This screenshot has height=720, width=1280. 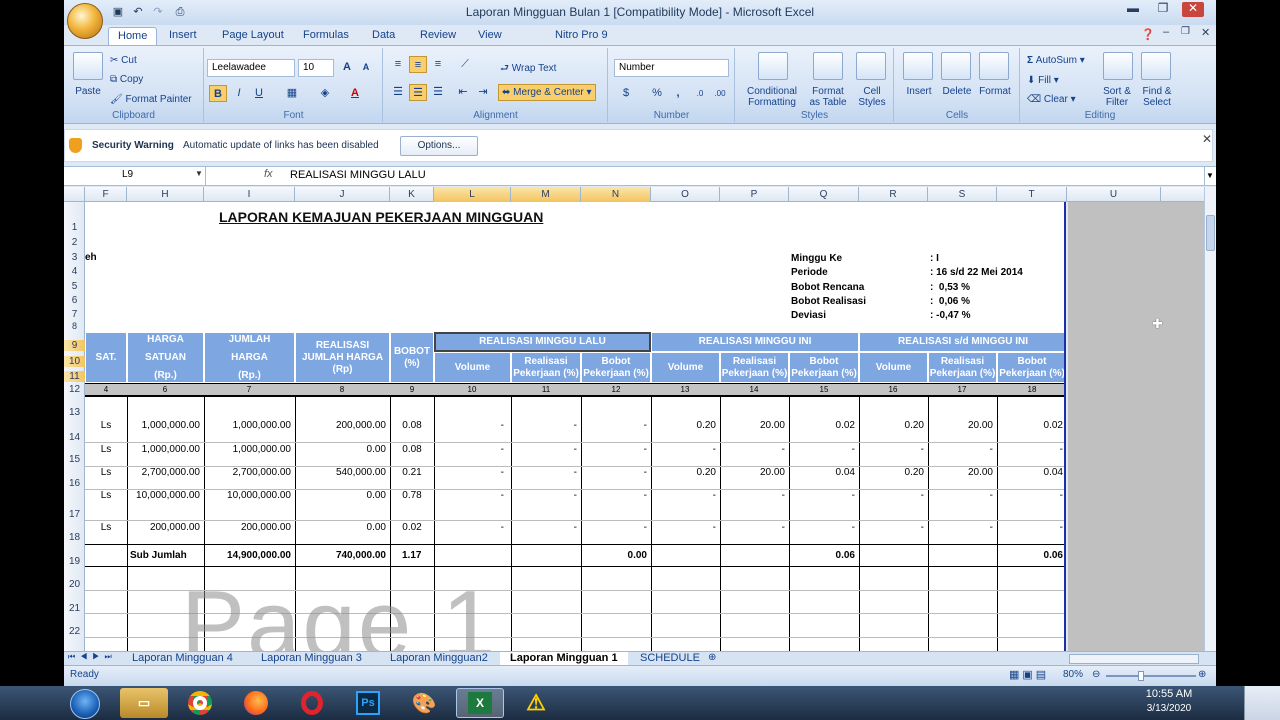 What do you see at coordinates (74, 242) in the screenshot?
I see `row-header: 2` at bounding box center [74, 242].